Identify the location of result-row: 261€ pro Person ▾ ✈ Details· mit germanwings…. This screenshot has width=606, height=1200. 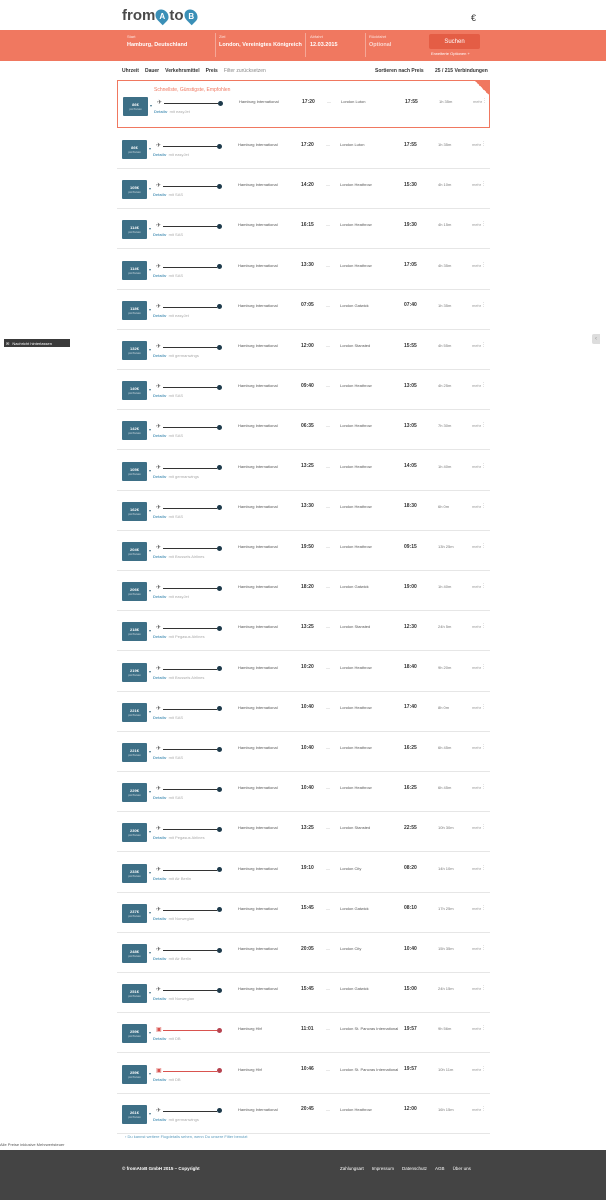
(303, 1114).